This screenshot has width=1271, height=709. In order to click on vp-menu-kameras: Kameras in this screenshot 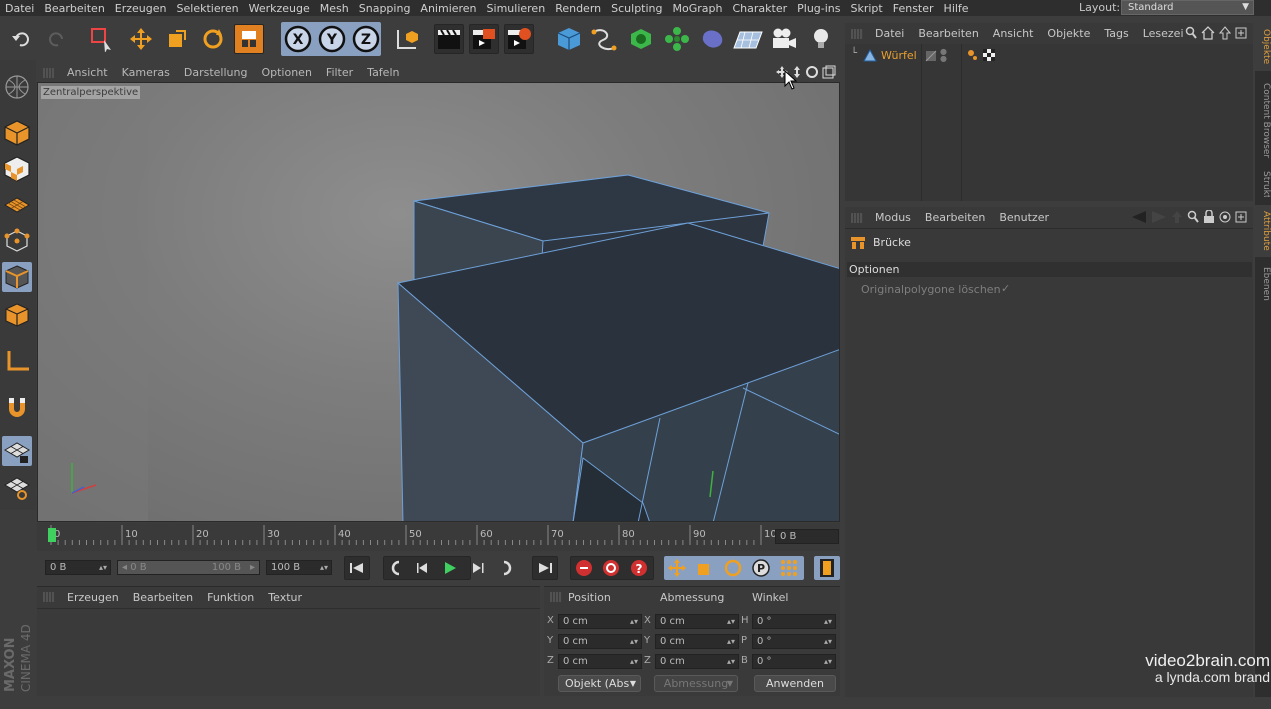, I will do `click(146, 72)`.